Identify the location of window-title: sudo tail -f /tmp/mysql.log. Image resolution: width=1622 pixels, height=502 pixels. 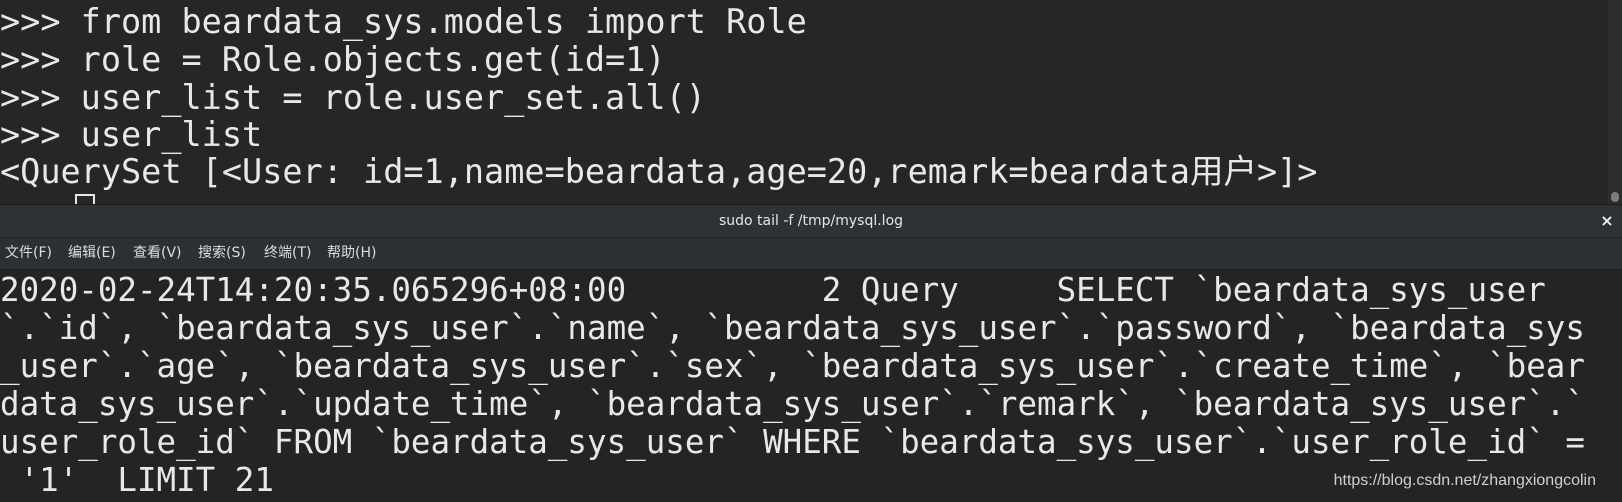
(811, 221).